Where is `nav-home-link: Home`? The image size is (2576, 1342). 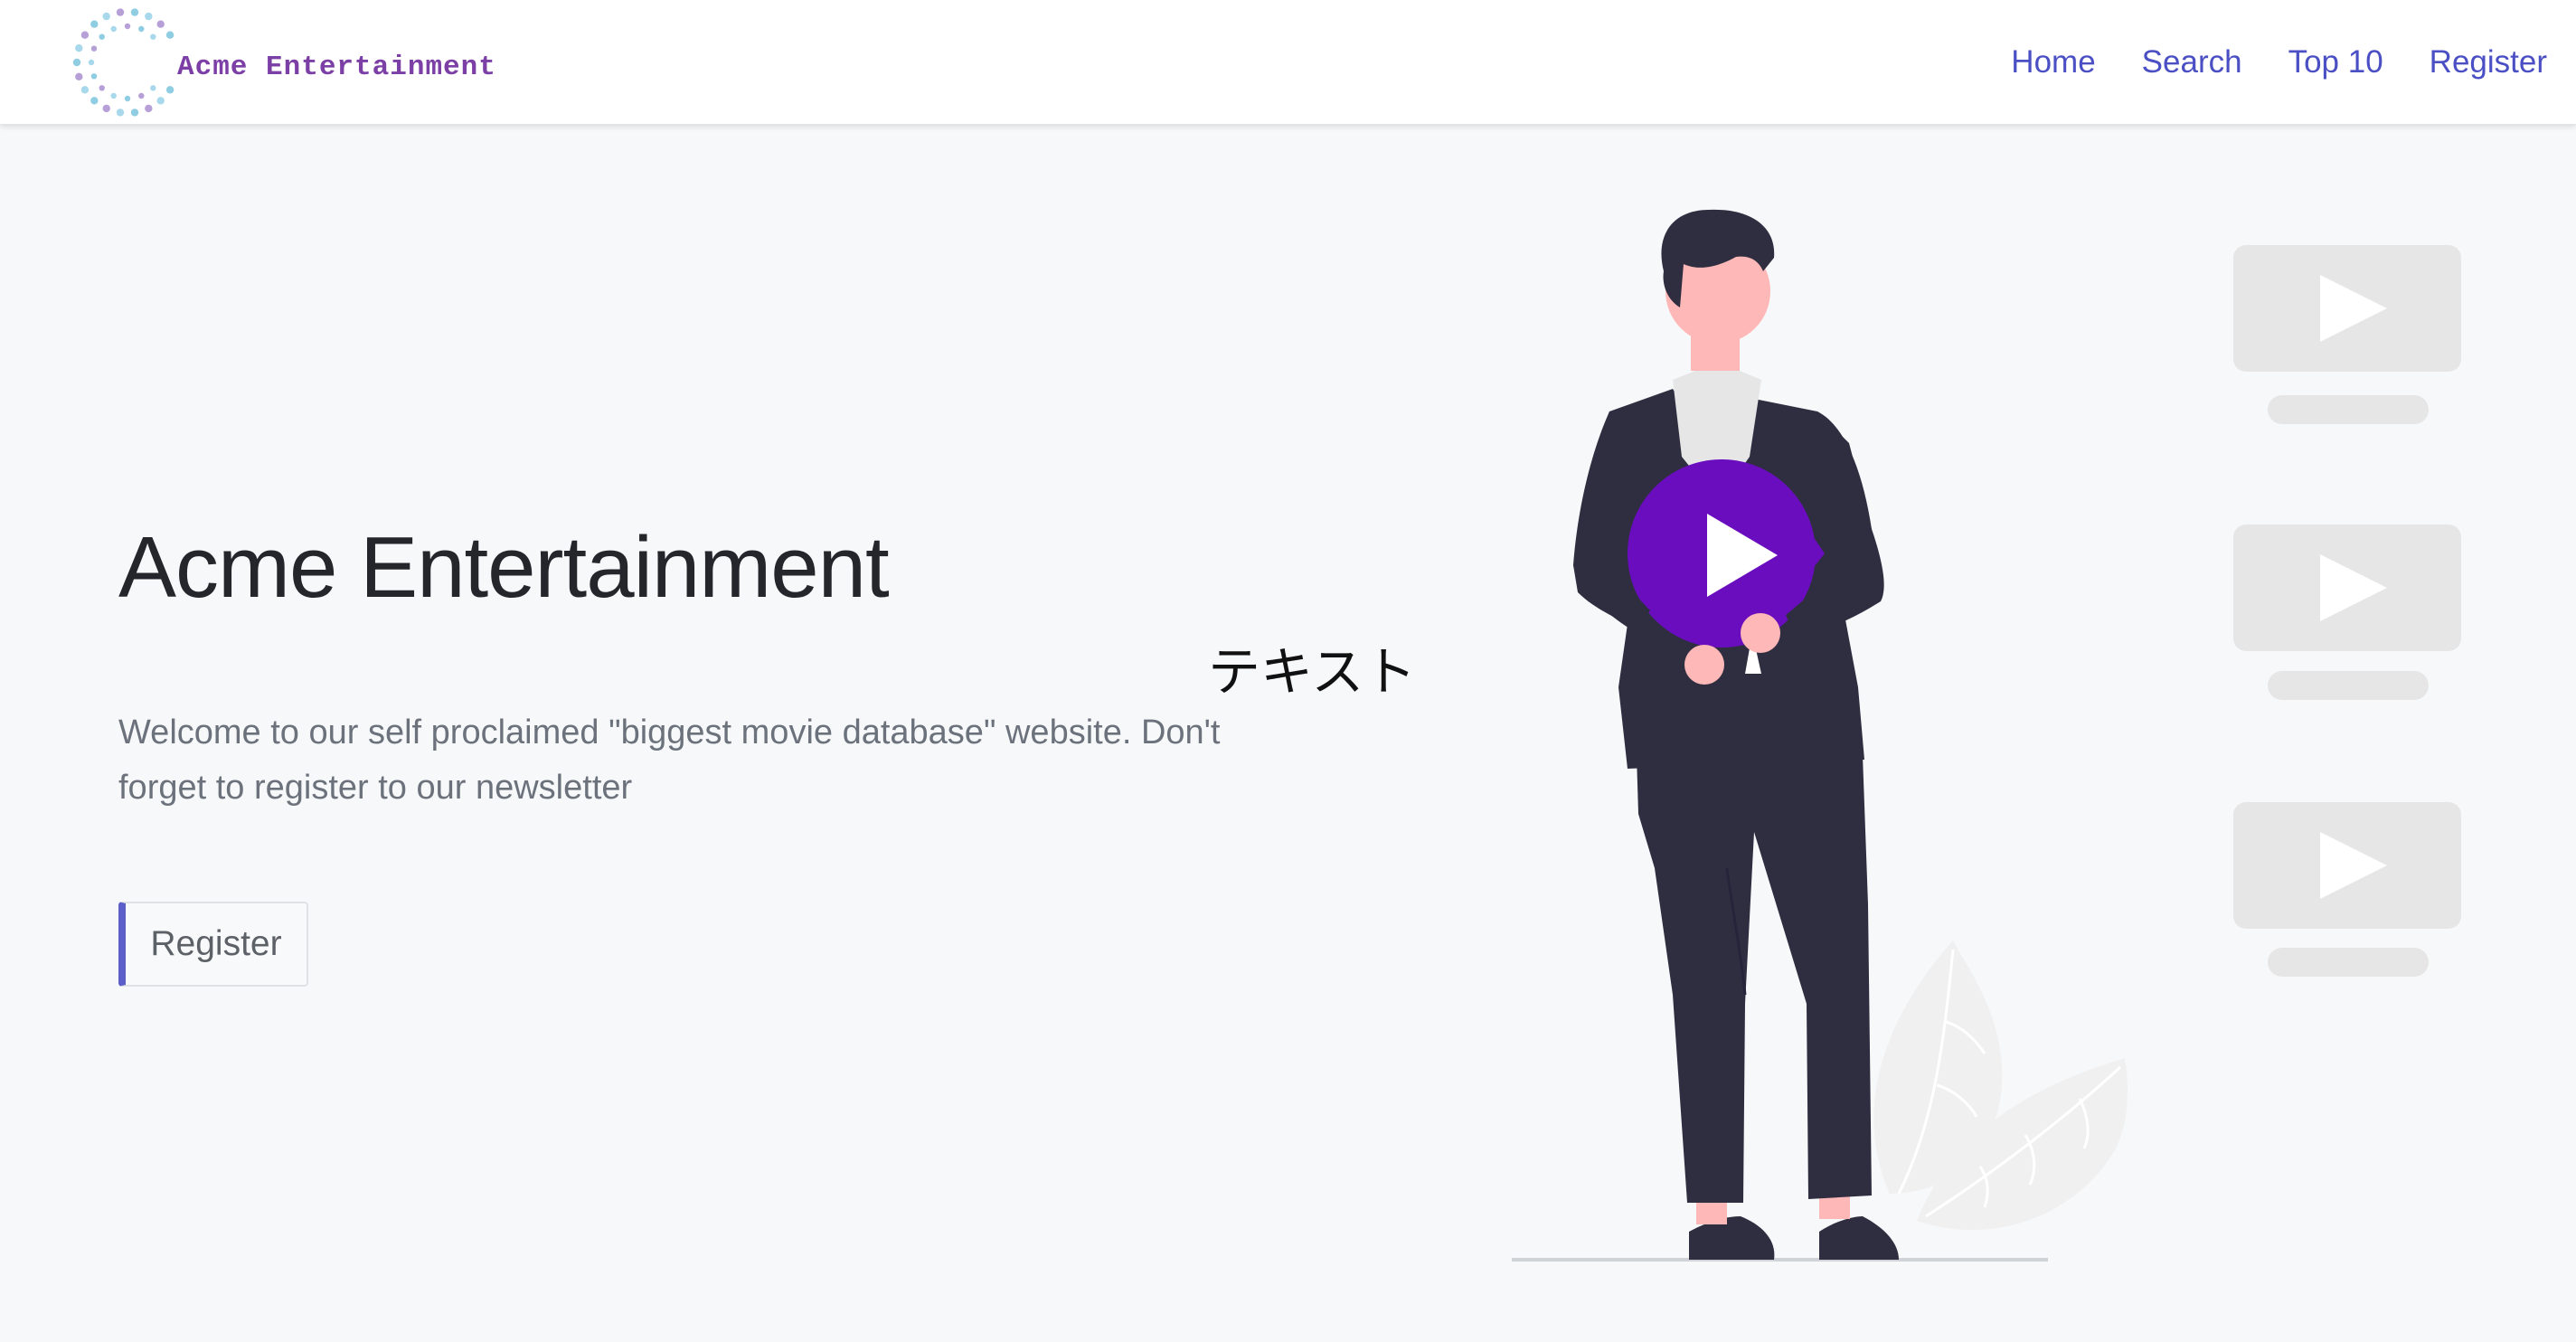 nav-home-link: Home is located at coordinates (2053, 62).